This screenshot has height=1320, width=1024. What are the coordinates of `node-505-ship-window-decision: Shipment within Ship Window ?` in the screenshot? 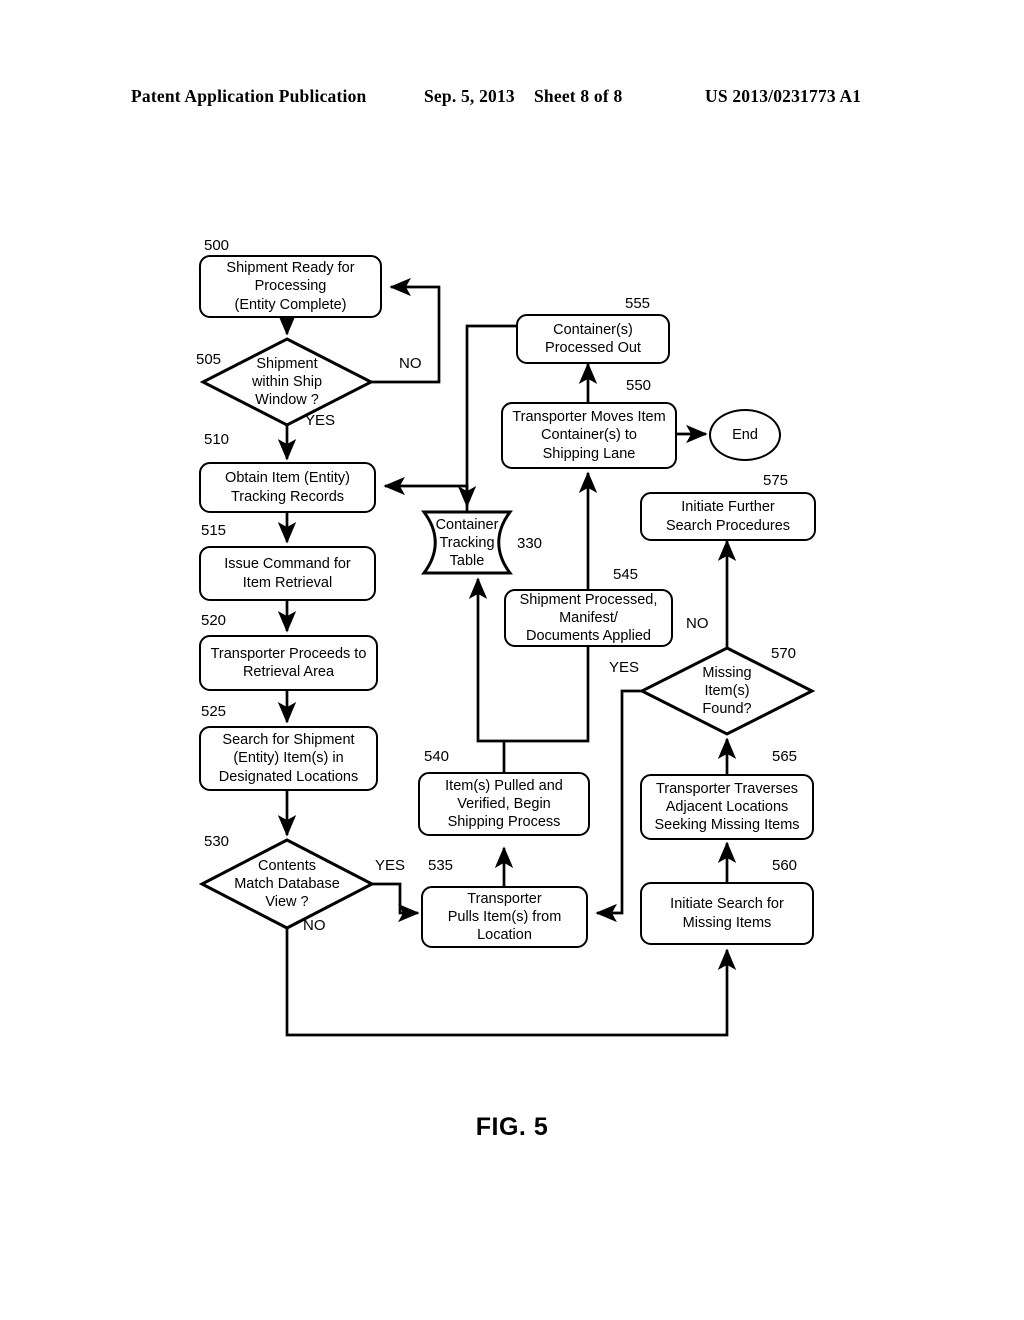 It's located at (287, 382).